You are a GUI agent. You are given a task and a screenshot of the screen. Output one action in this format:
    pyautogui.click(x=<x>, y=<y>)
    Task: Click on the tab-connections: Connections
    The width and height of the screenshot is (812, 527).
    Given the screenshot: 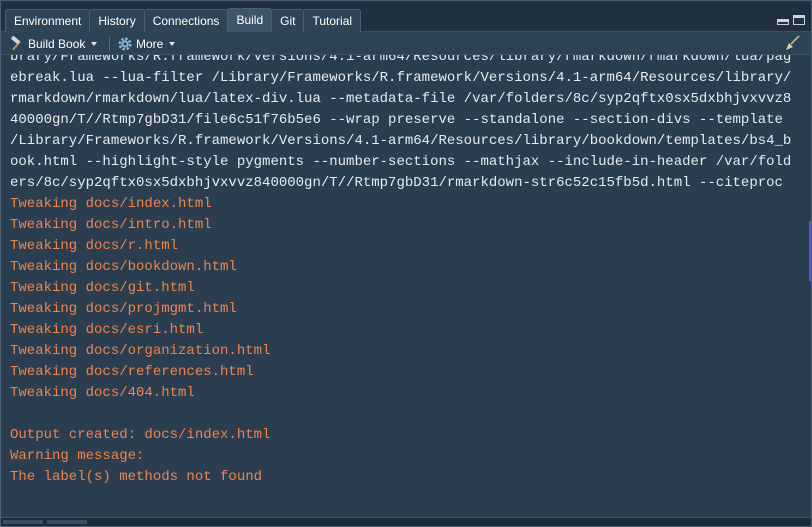 What is the action you would take?
    pyautogui.click(x=186, y=20)
    